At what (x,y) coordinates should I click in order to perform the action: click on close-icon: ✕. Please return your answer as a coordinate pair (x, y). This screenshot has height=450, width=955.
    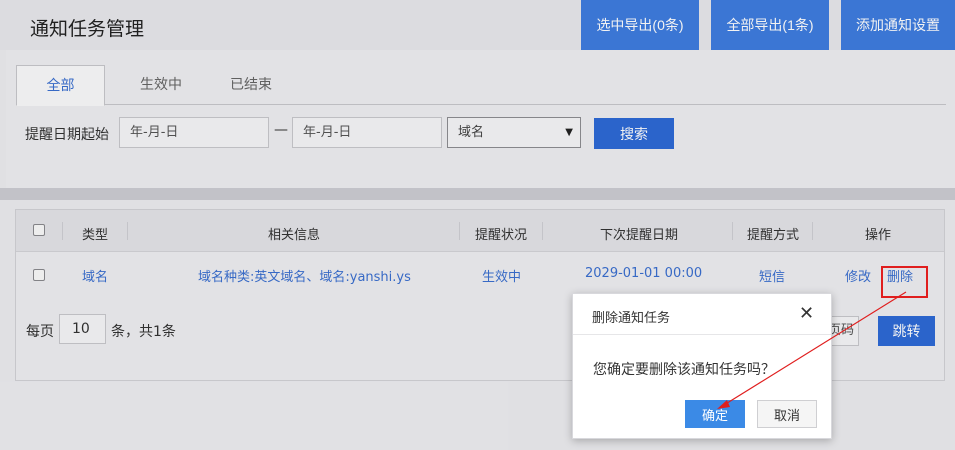
    Looking at the image, I should click on (806, 313).